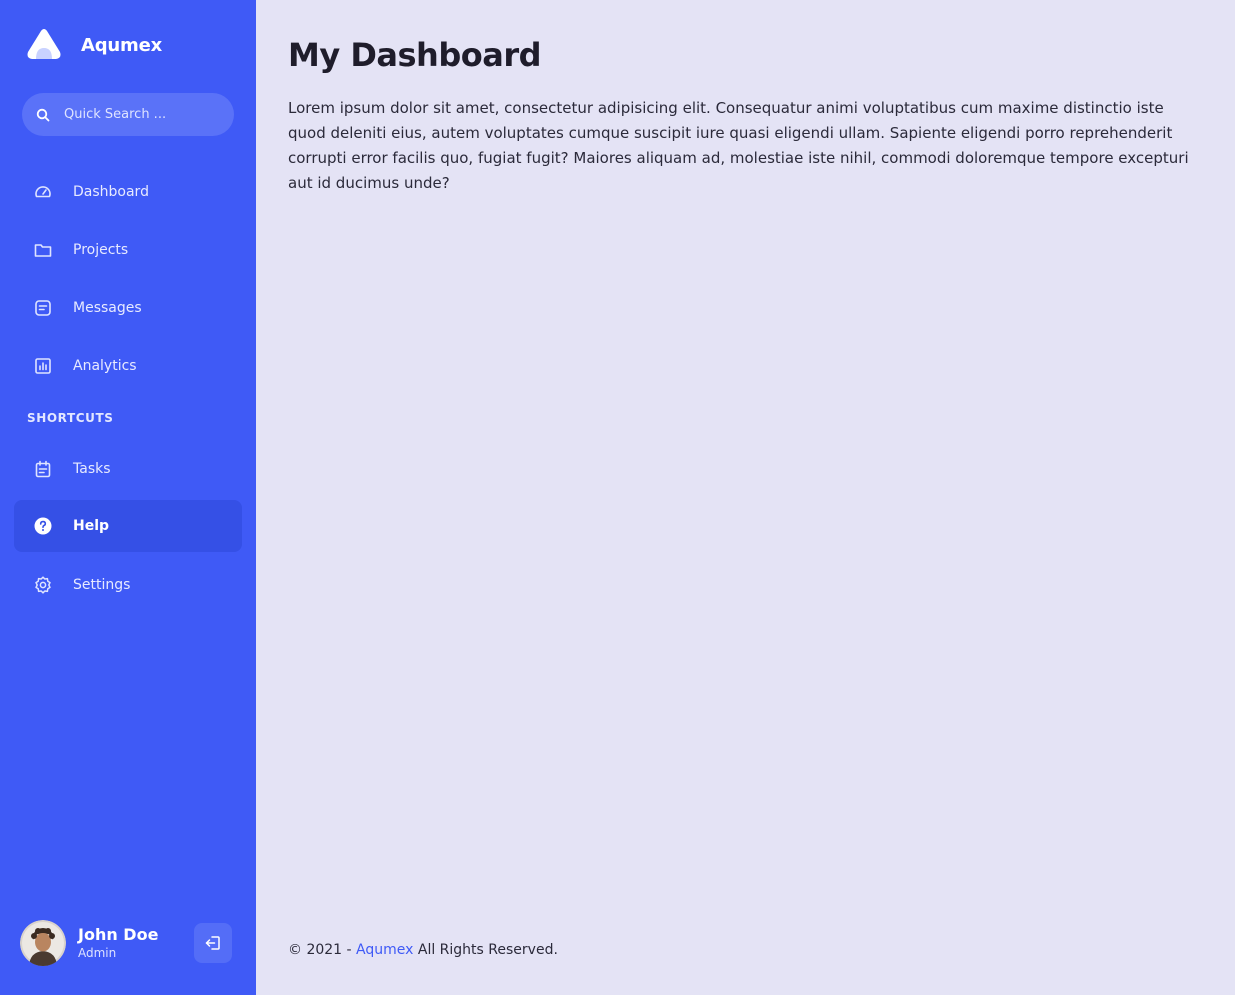  Describe the element at coordinates (92, 469) in the screenshot. I see `sidebar-item-label: Tasks` at that location.